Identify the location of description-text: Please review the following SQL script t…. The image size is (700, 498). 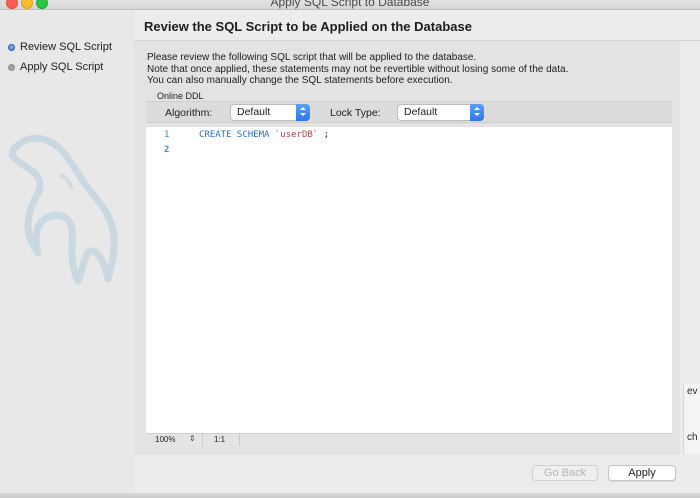
(357, 69).